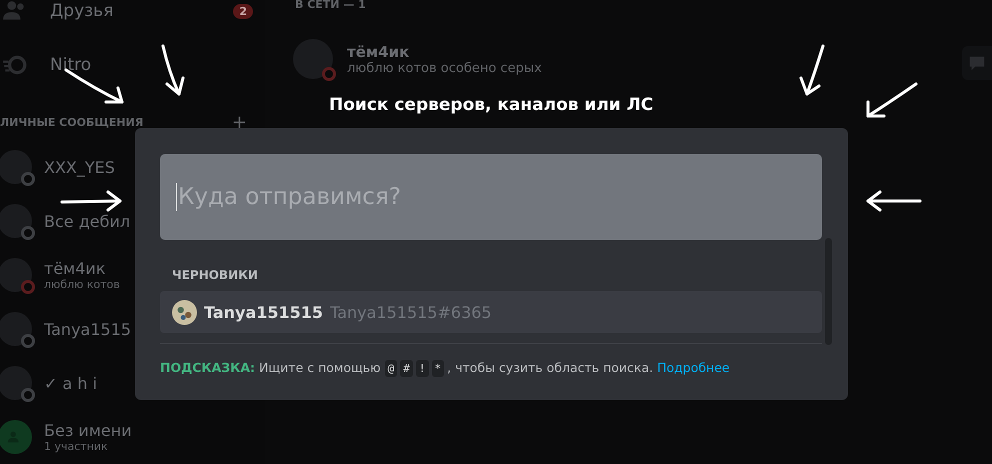  Describe the element at coordinates (82, 268) in the screenshot. I see `dm-name: тём4ик` at that location.